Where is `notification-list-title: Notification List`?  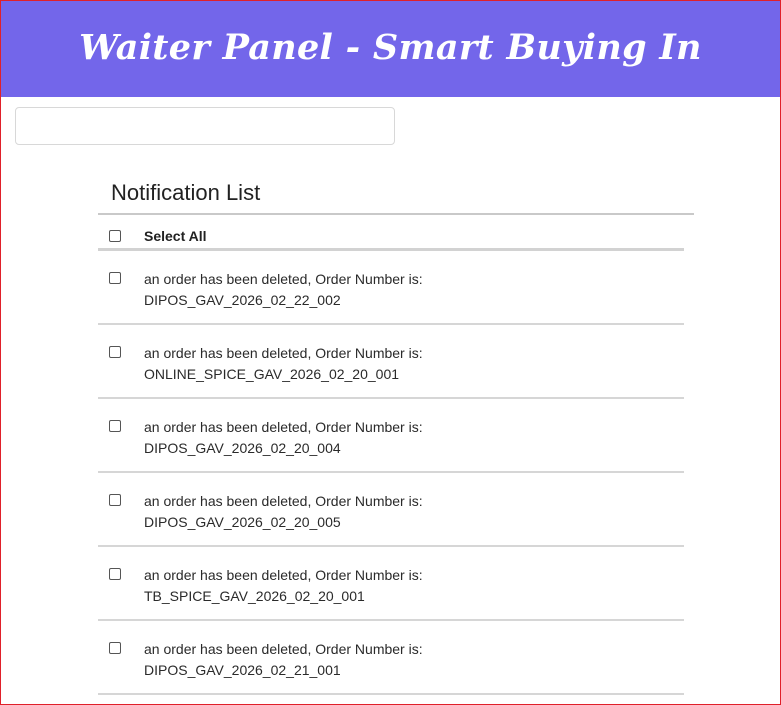 notification-list-title: Notification List is located at coordinates (396, 194).